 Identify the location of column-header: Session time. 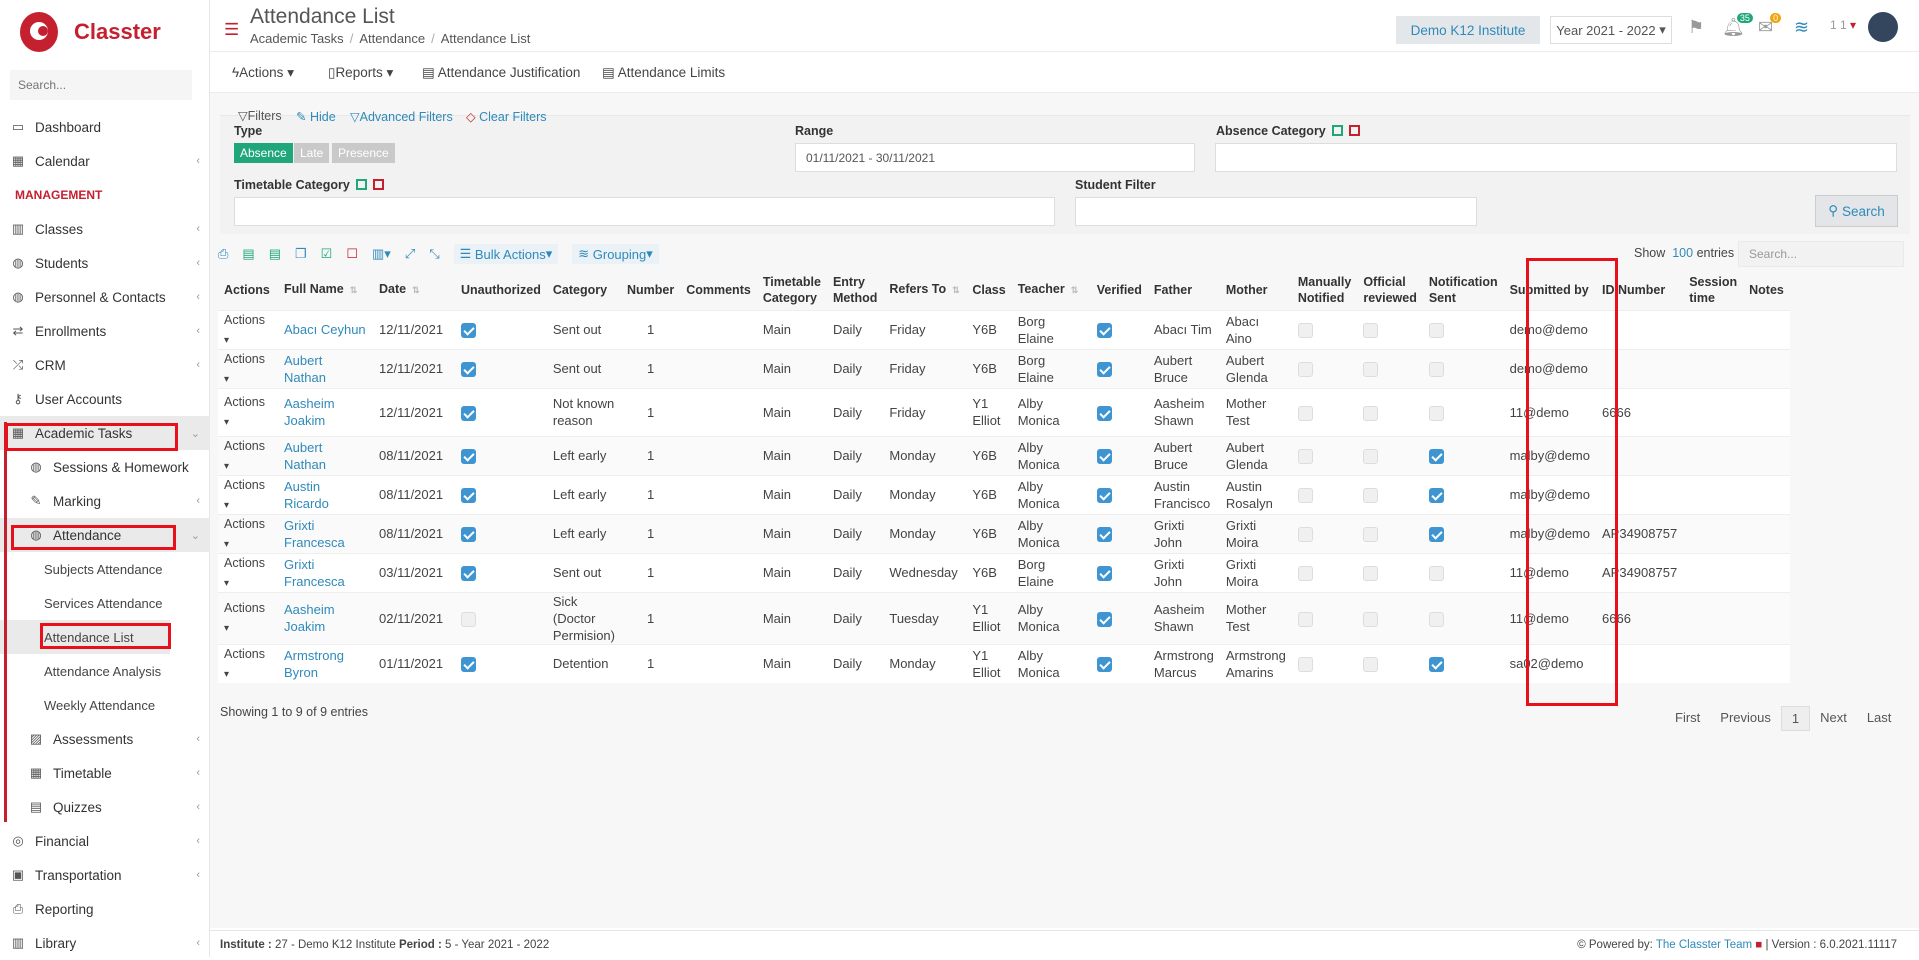
(1713, 290).